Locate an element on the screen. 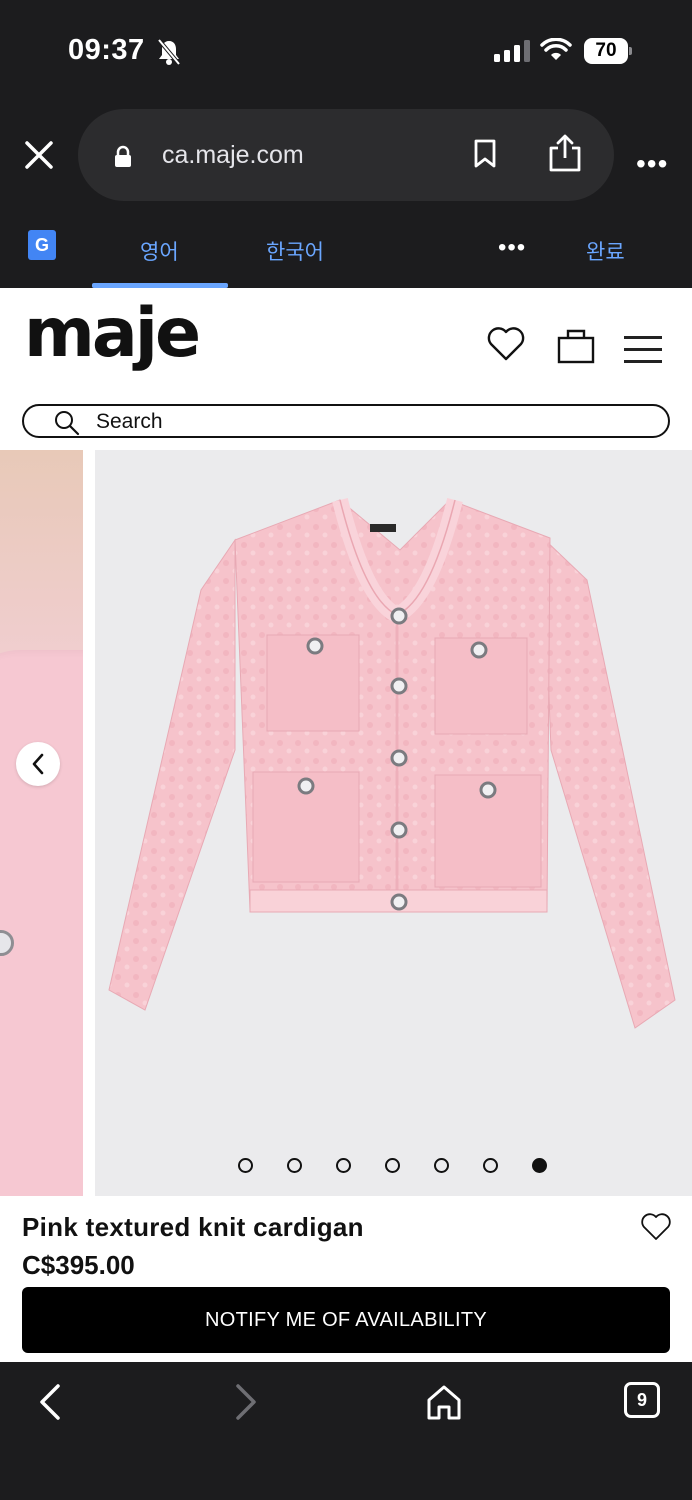 Image resolution: width=692 pixels, height=1500 pixels. search-icon is located at coordinates (67, 425).